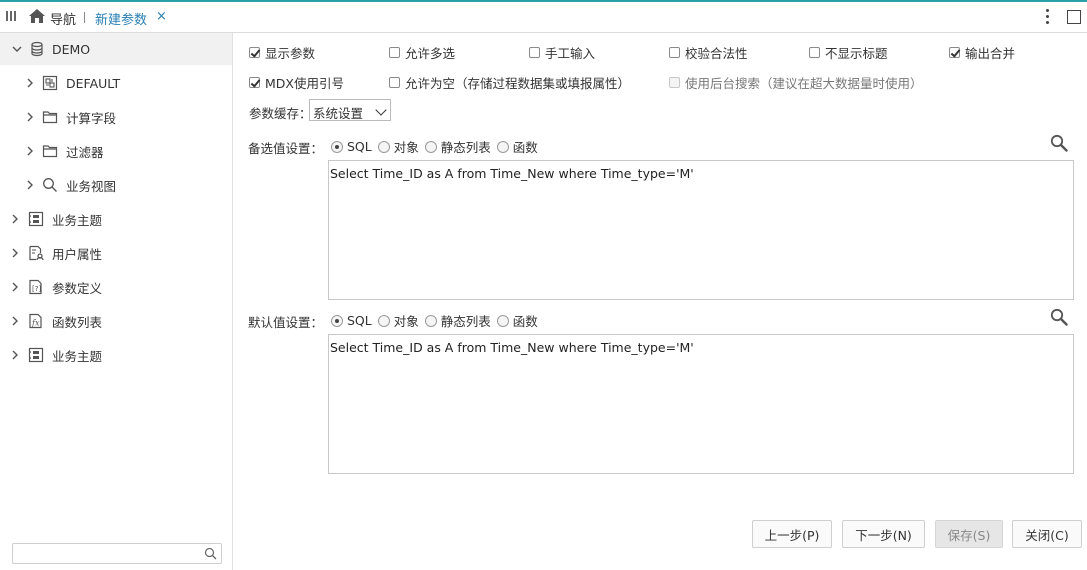  Describe the element at coordinates (1074, 17) in the screenshot. I see `maximize-icon` at that location.